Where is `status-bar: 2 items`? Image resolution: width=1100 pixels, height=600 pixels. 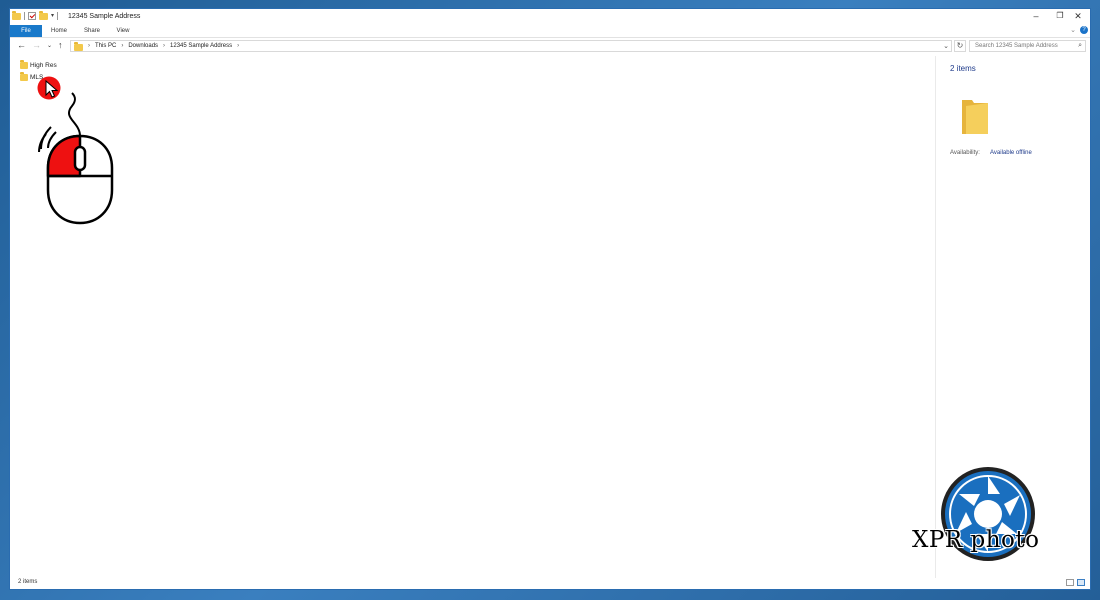 status-bar: 2 items is located at coordinates (550, 583).